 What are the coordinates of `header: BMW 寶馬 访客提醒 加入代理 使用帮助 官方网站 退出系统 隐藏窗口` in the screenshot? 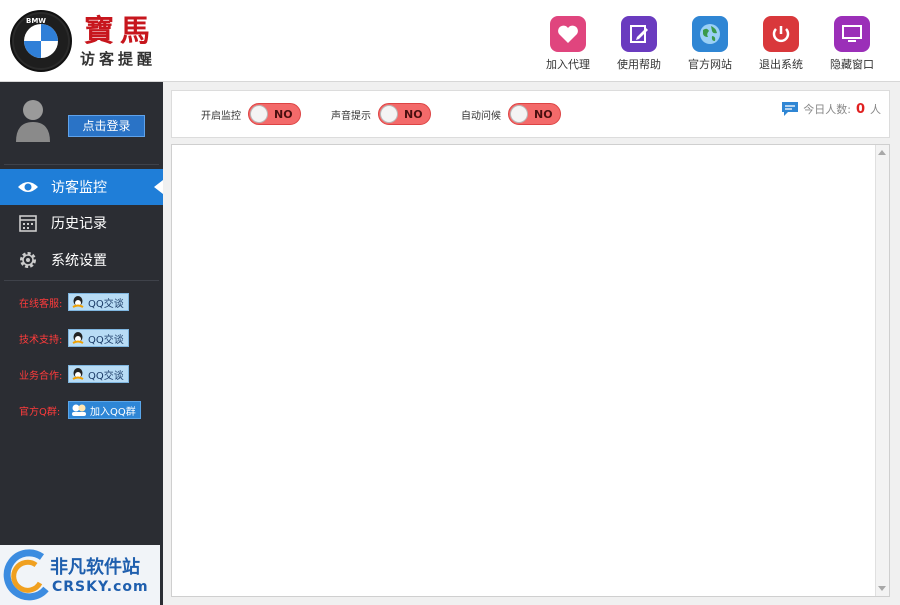 It's located at (450, 41).